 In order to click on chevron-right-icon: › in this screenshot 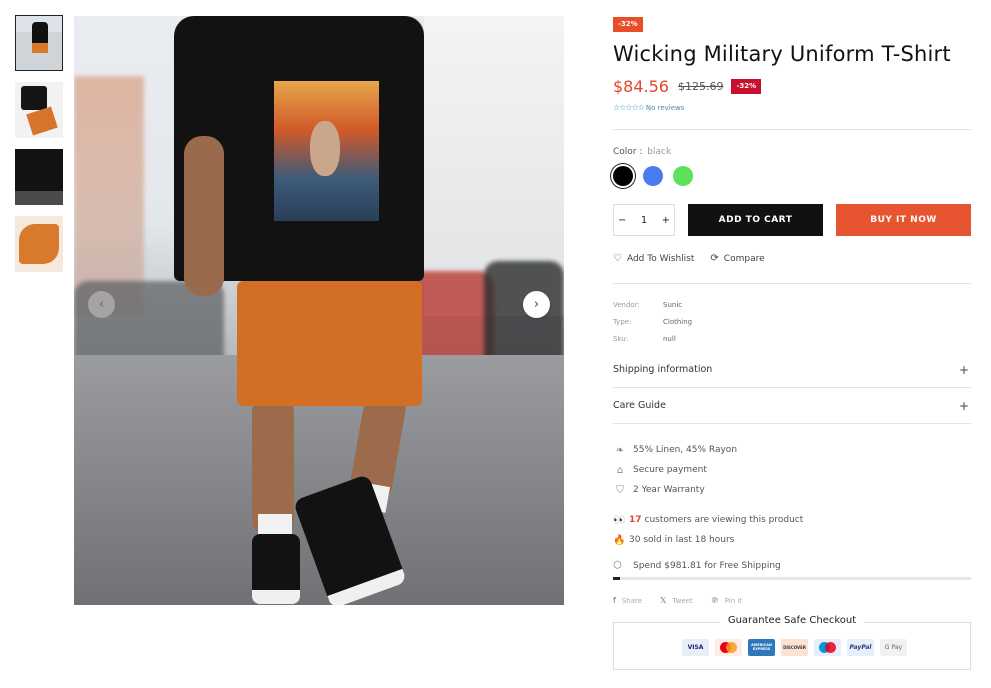, I will do `click(536, 304)`.